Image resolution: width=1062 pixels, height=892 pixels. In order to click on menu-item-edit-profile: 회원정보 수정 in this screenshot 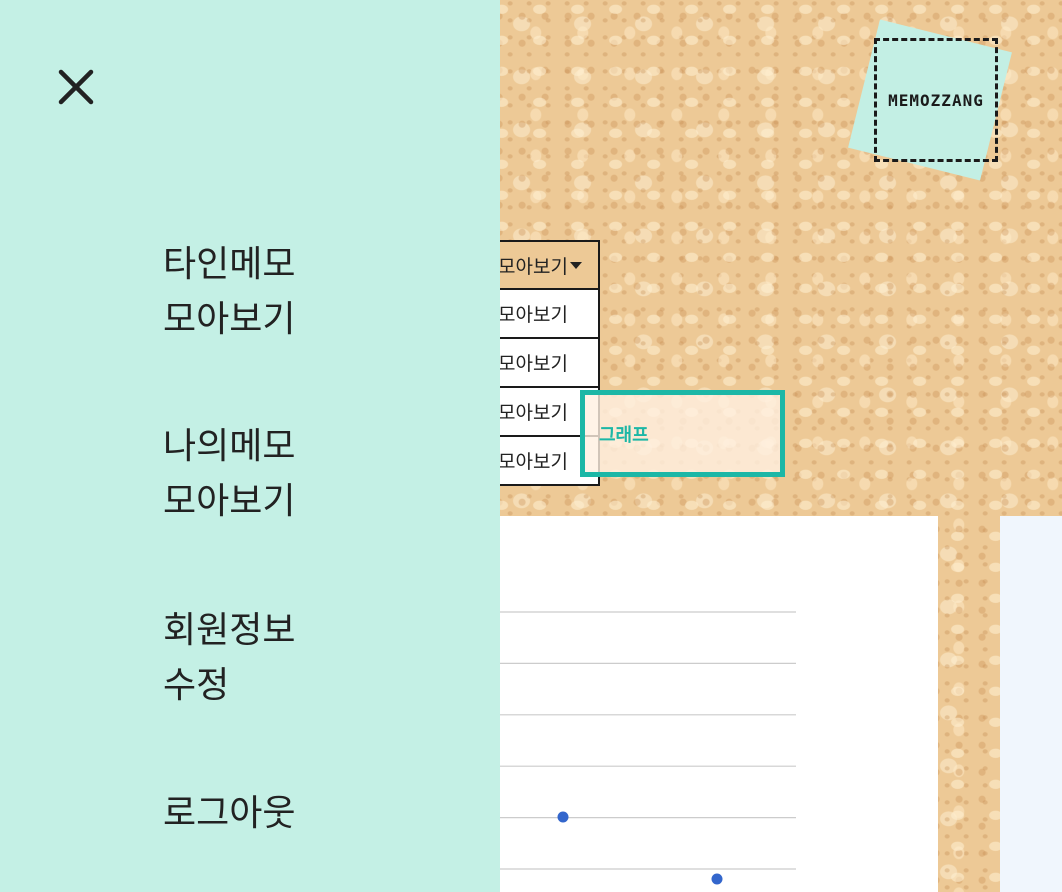, I will do `click(253, 658)`.